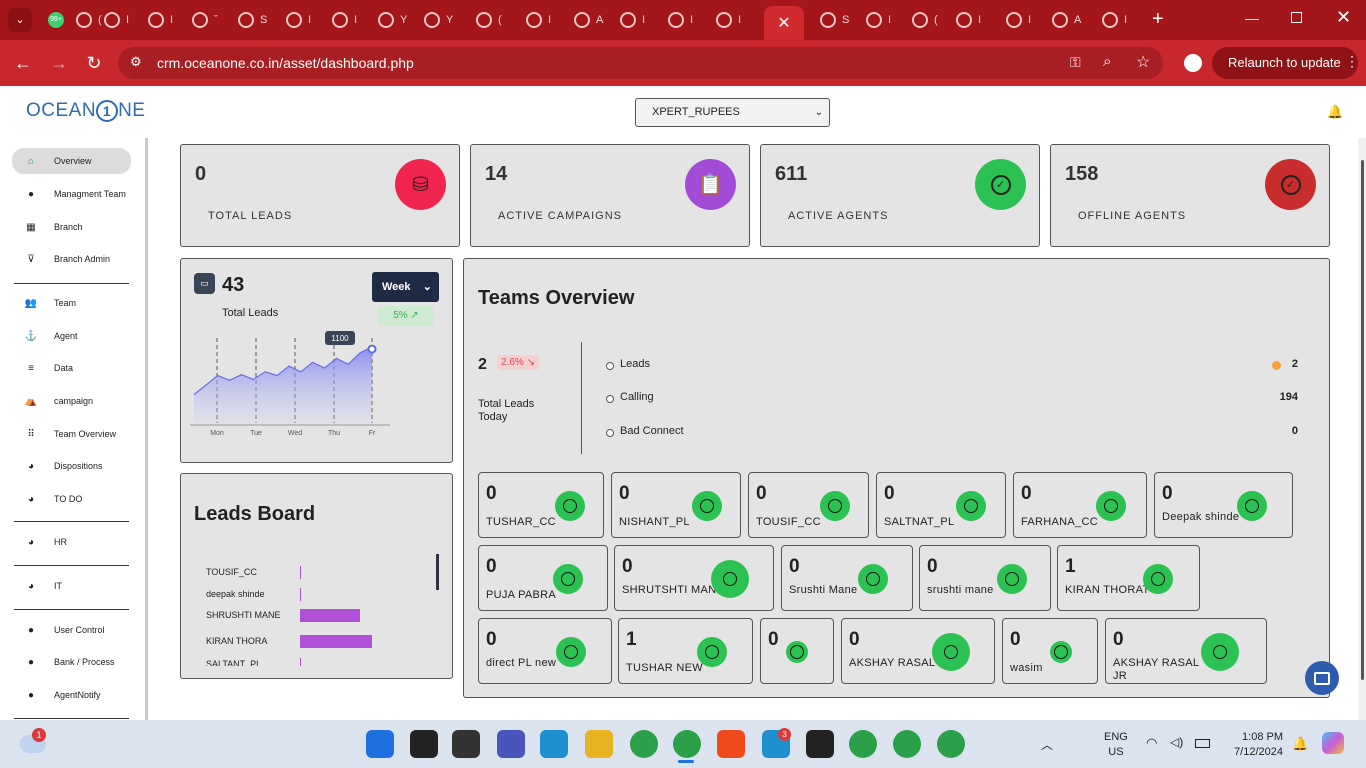 The image size is (1366, 768). Describe the element at coordinates (543, 578) in the screenshot. I see `team-member-card: 0 PUJA PABRA` at that location.